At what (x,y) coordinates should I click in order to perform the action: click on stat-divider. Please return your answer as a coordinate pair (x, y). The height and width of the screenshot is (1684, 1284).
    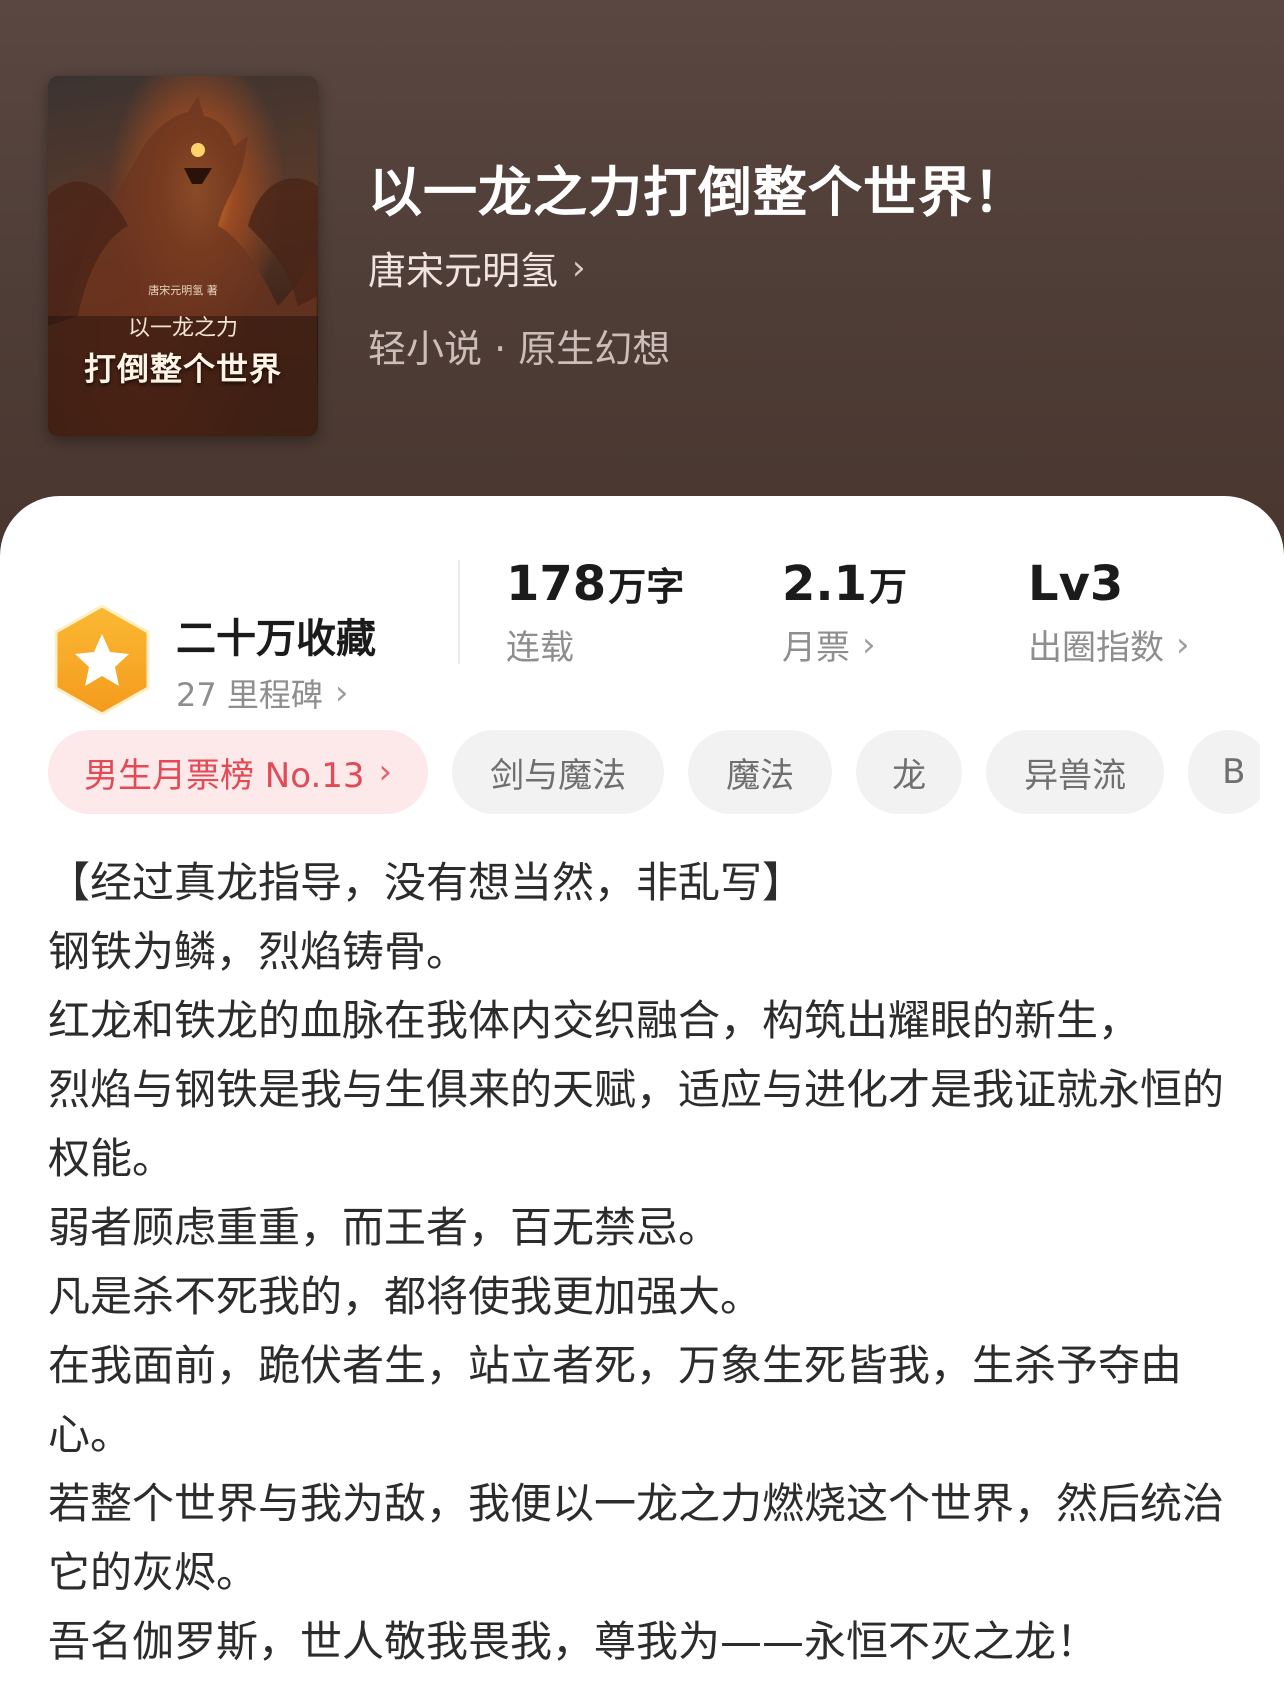
    Looking at the image, I should click on (459, 612).